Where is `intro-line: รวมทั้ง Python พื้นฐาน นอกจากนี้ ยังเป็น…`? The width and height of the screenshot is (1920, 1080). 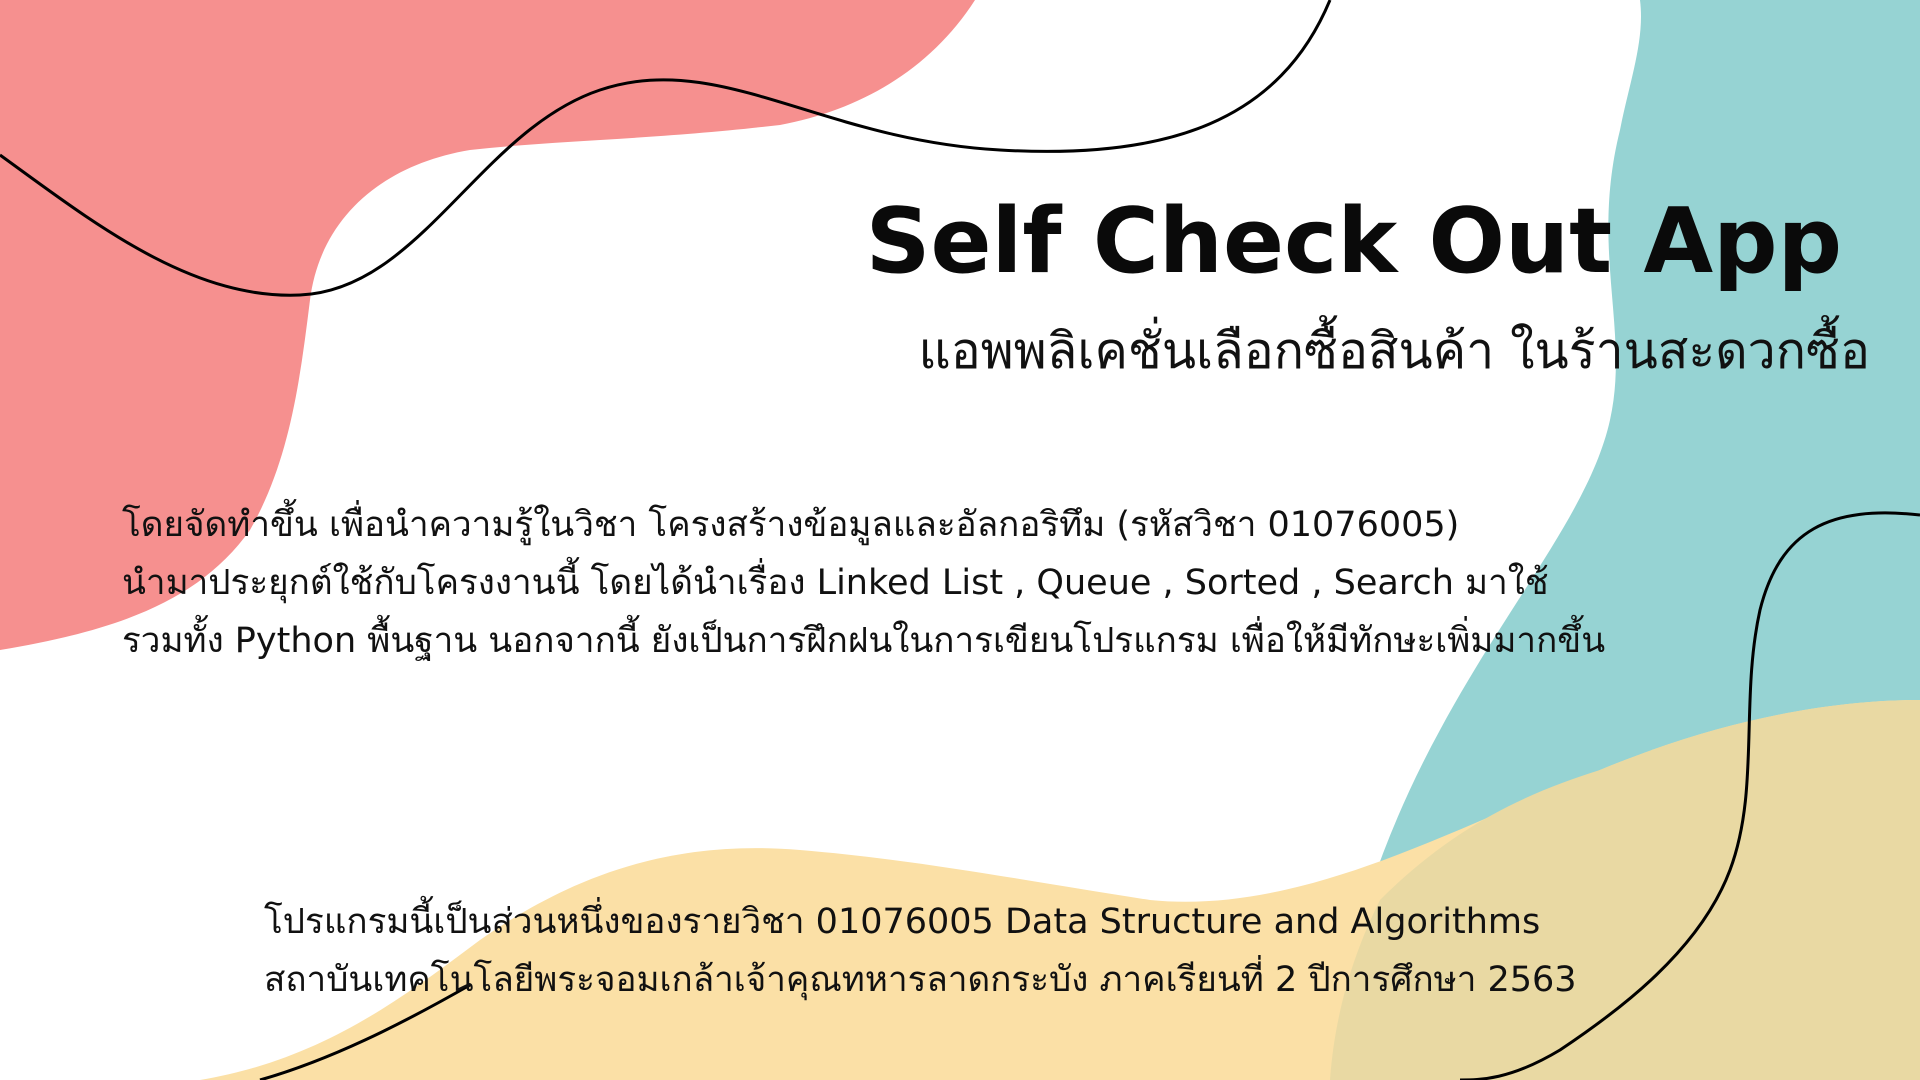
intro-line: รวมทั้ง Python พื้นฐาน นอกจากนี้ ยังเป็น… is located at coordinates (864, 641).